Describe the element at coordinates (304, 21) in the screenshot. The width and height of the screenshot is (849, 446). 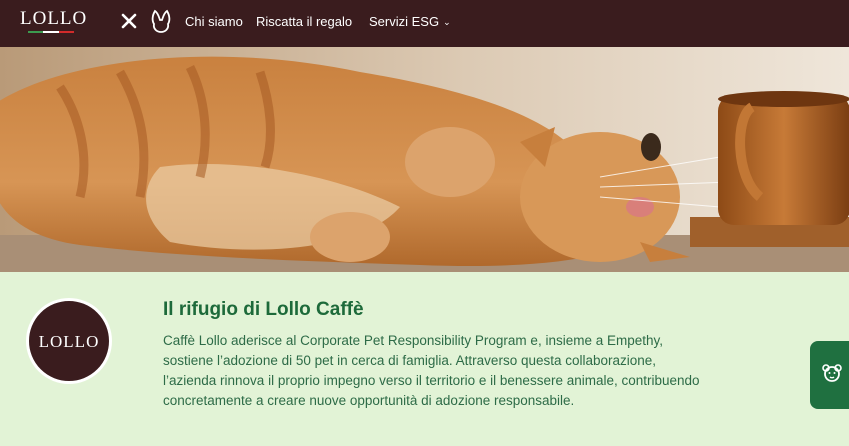
I see `nav-riscatta-il-regalo: Riscatta il regalo` at that location.